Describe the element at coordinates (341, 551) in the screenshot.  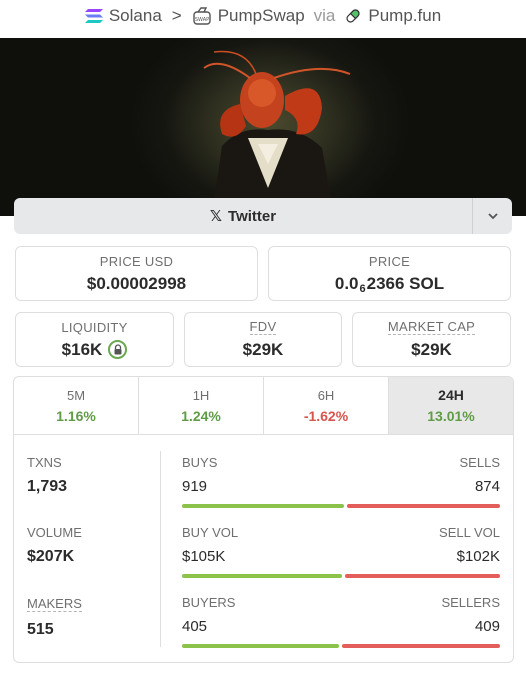
I see `volume-breakdown: BUY VOL SELL VOL $105K $102K` at that location.